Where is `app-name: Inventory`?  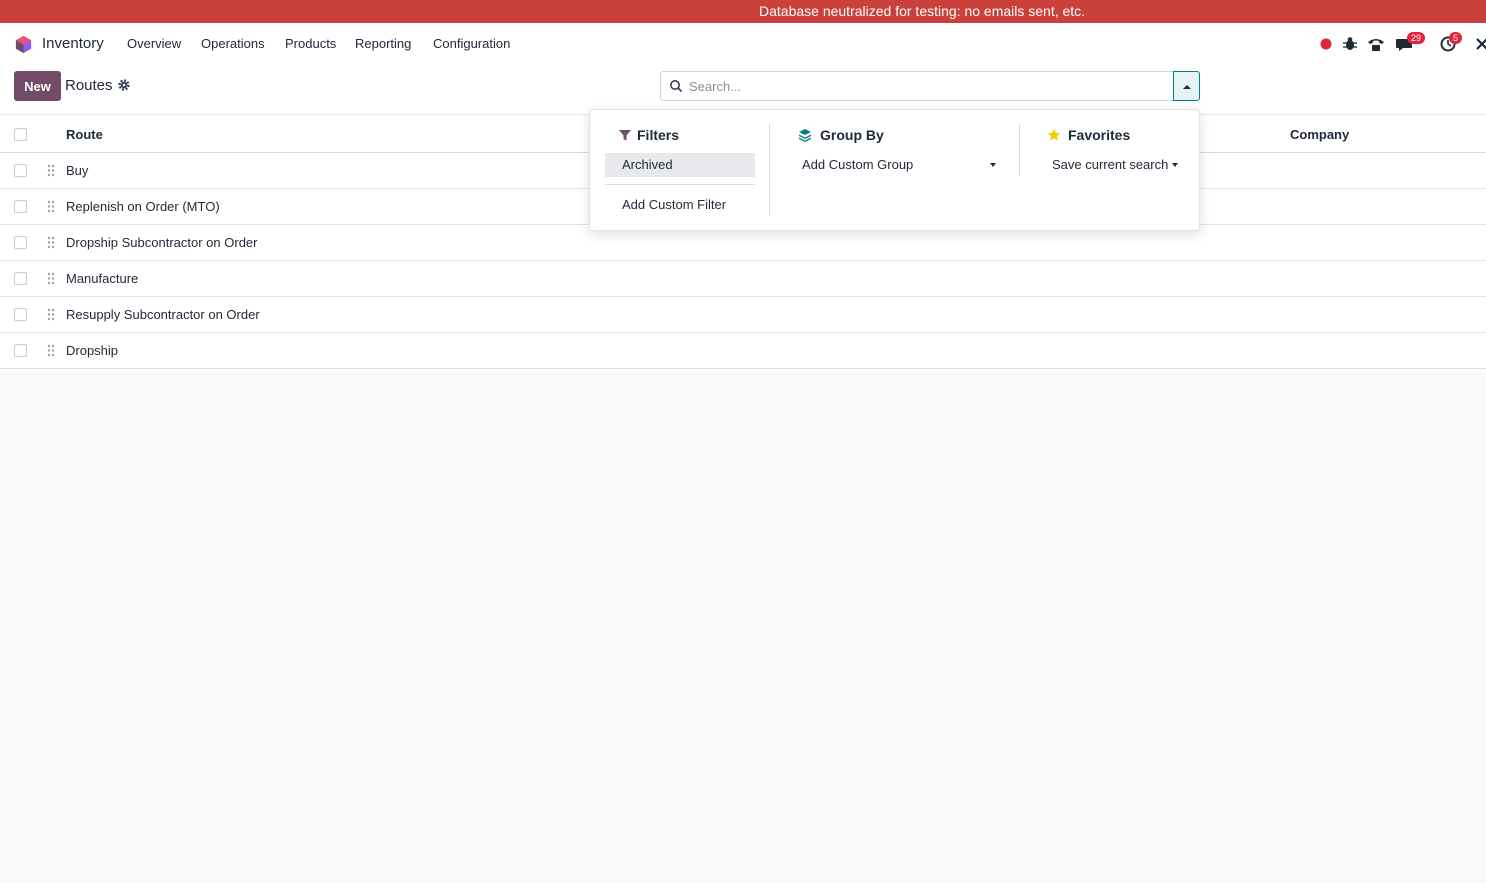
app-name: Inventory is located at coordinates (73, 43).